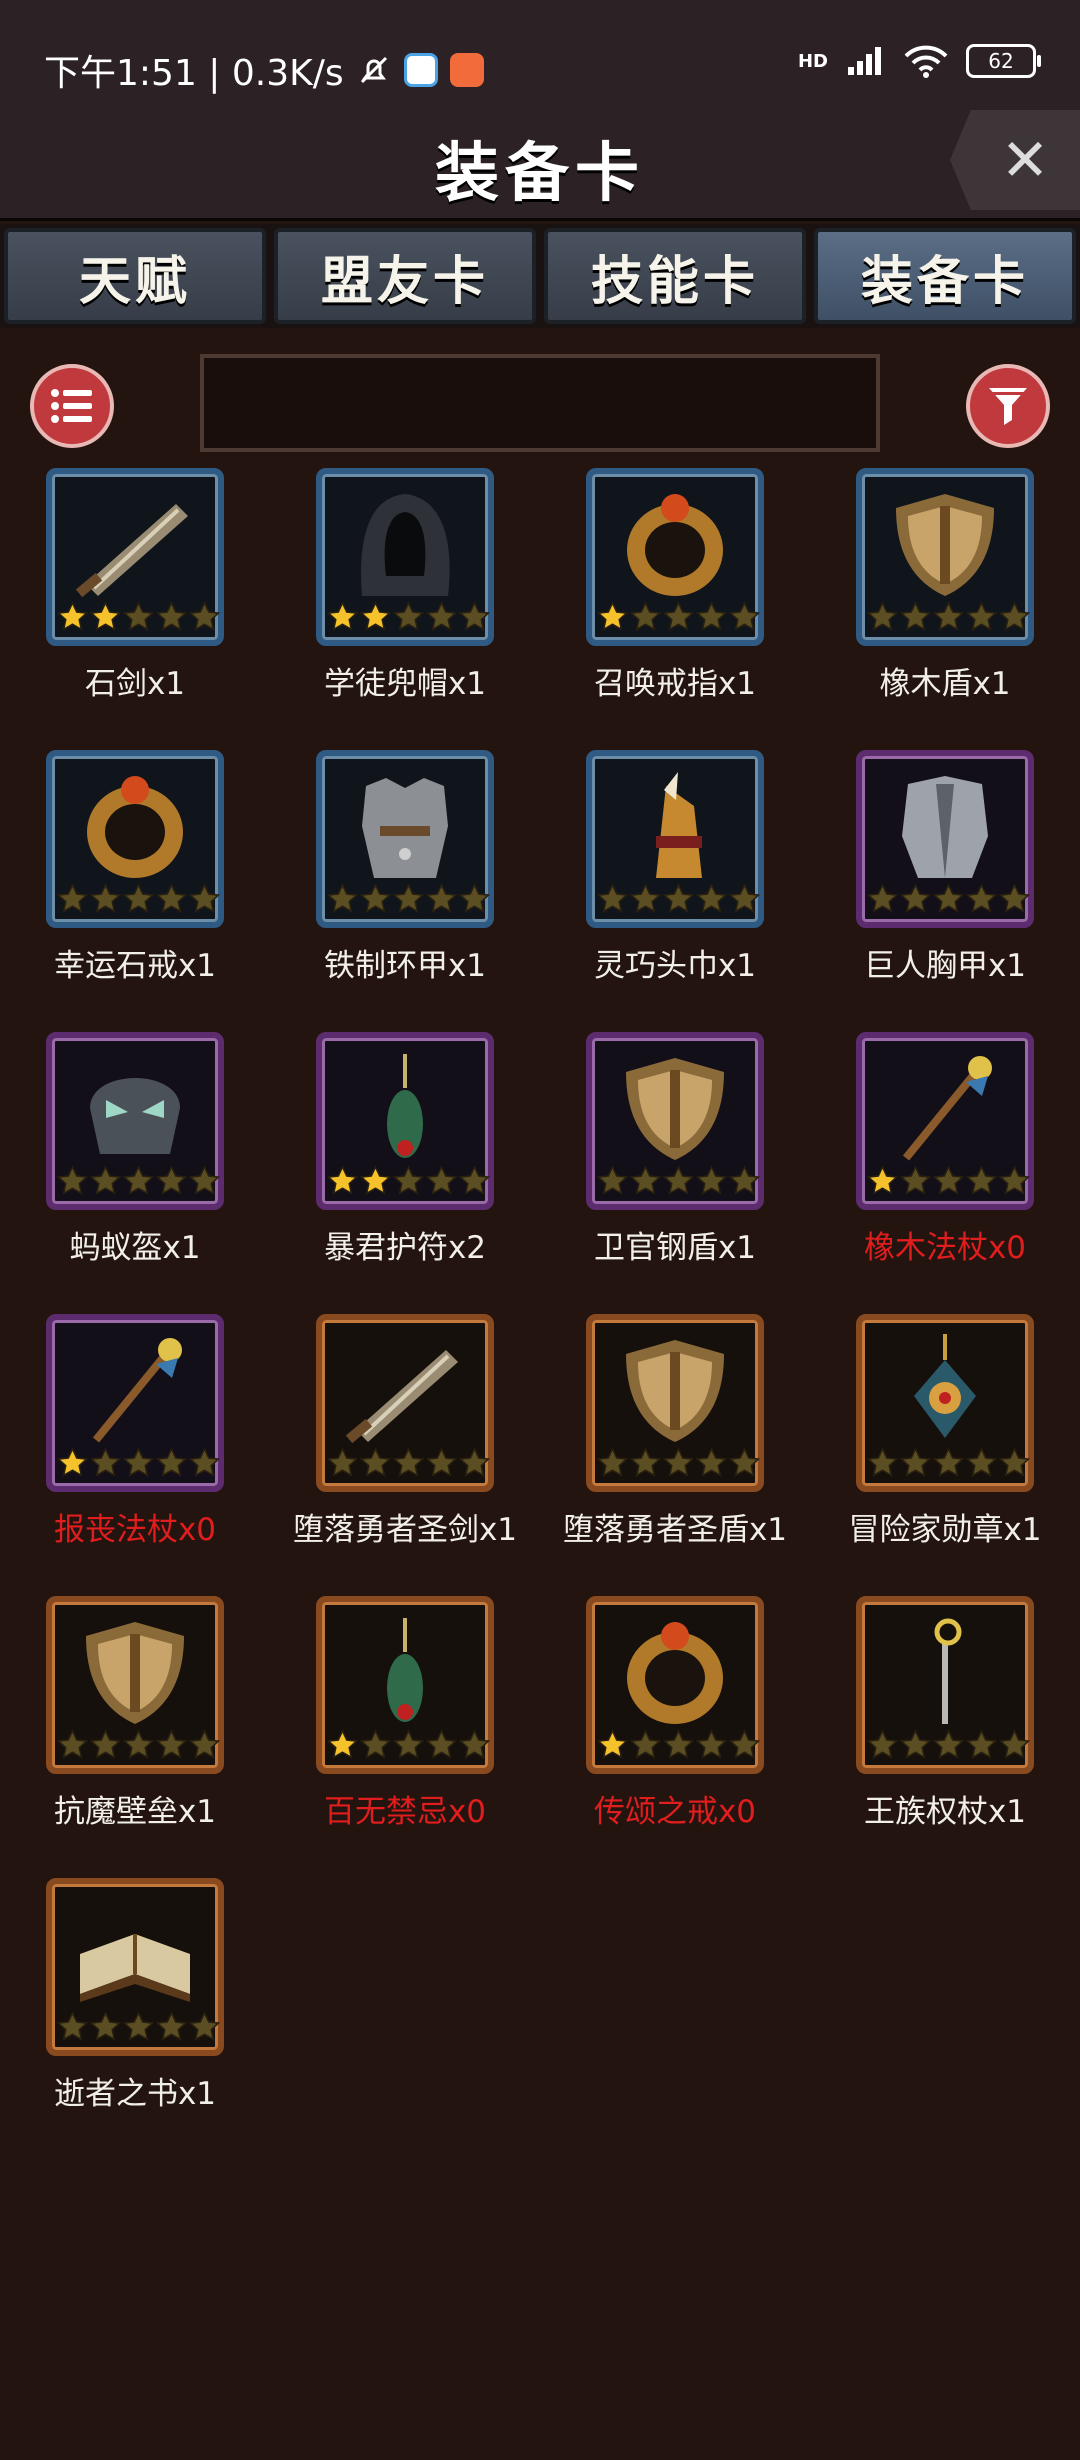 This screenshot has width=1080, height=2460. Describe the element at coordinates (194, 73) in the screenshot. I see `status-time-speed: 下午1:51 | 0.3K/s` at that location.